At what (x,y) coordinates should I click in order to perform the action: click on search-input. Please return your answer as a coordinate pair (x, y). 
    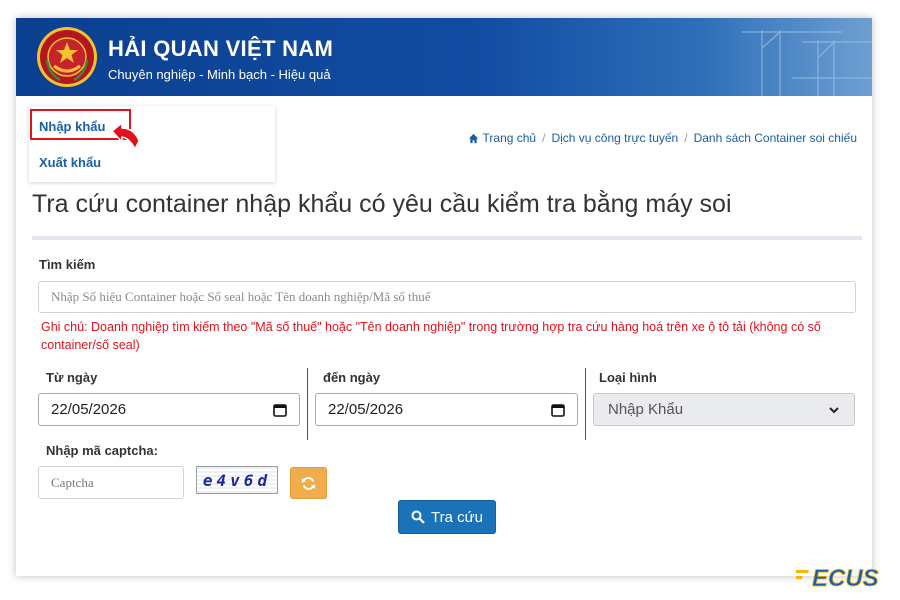
    Looking at the image, I should click on (447, 297).